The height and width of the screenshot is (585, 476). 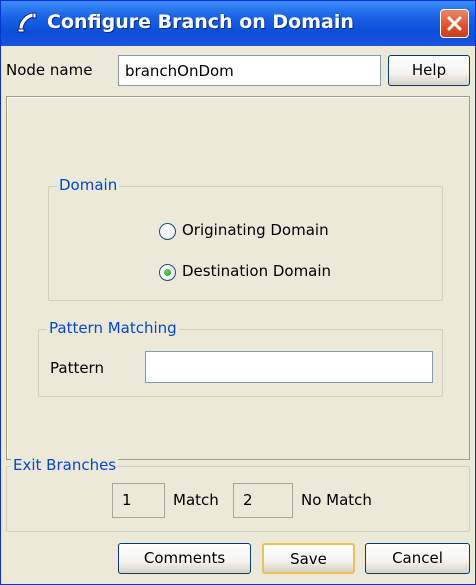 I want to click on title-bar: Configure Branch on Domain, so click(x=238, y=23).